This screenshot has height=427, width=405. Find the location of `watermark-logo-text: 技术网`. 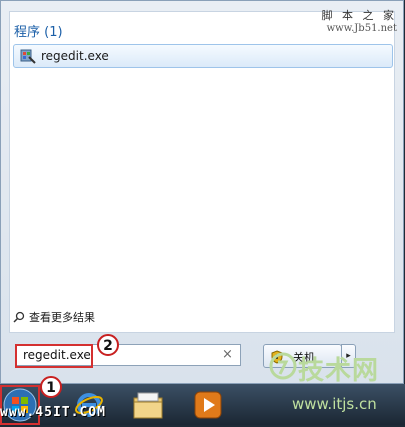

watermark-logo-text: 技术网 is located at coordinates (339, 371).